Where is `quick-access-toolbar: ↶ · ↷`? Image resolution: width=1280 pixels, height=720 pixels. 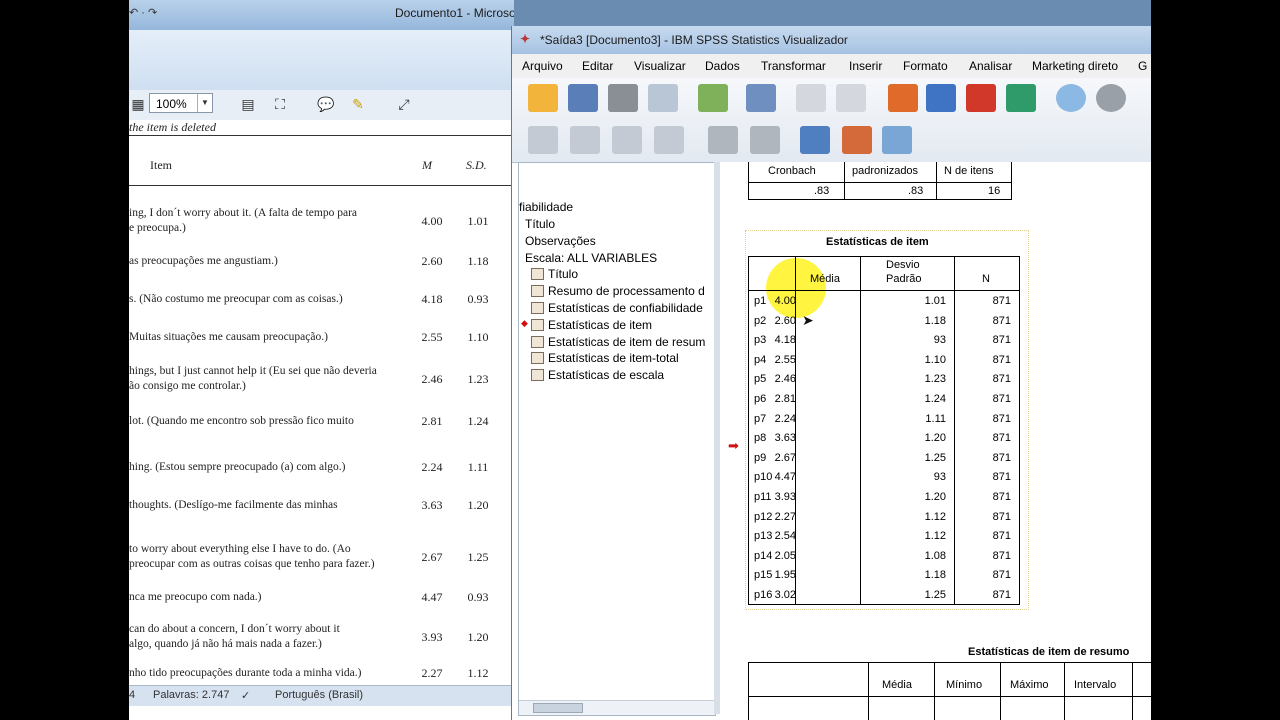
quick-access-toolbar: ↶ · ↷ is located at coordinates (143, 12).